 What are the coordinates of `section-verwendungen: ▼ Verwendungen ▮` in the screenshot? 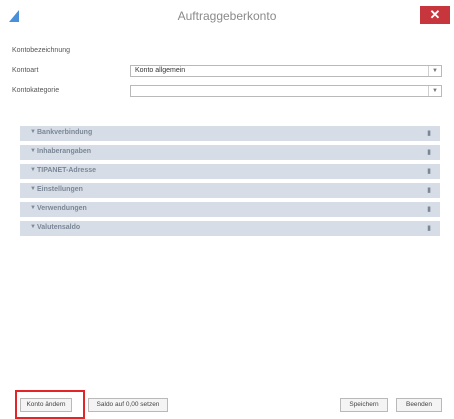 It's located at (230, 209).